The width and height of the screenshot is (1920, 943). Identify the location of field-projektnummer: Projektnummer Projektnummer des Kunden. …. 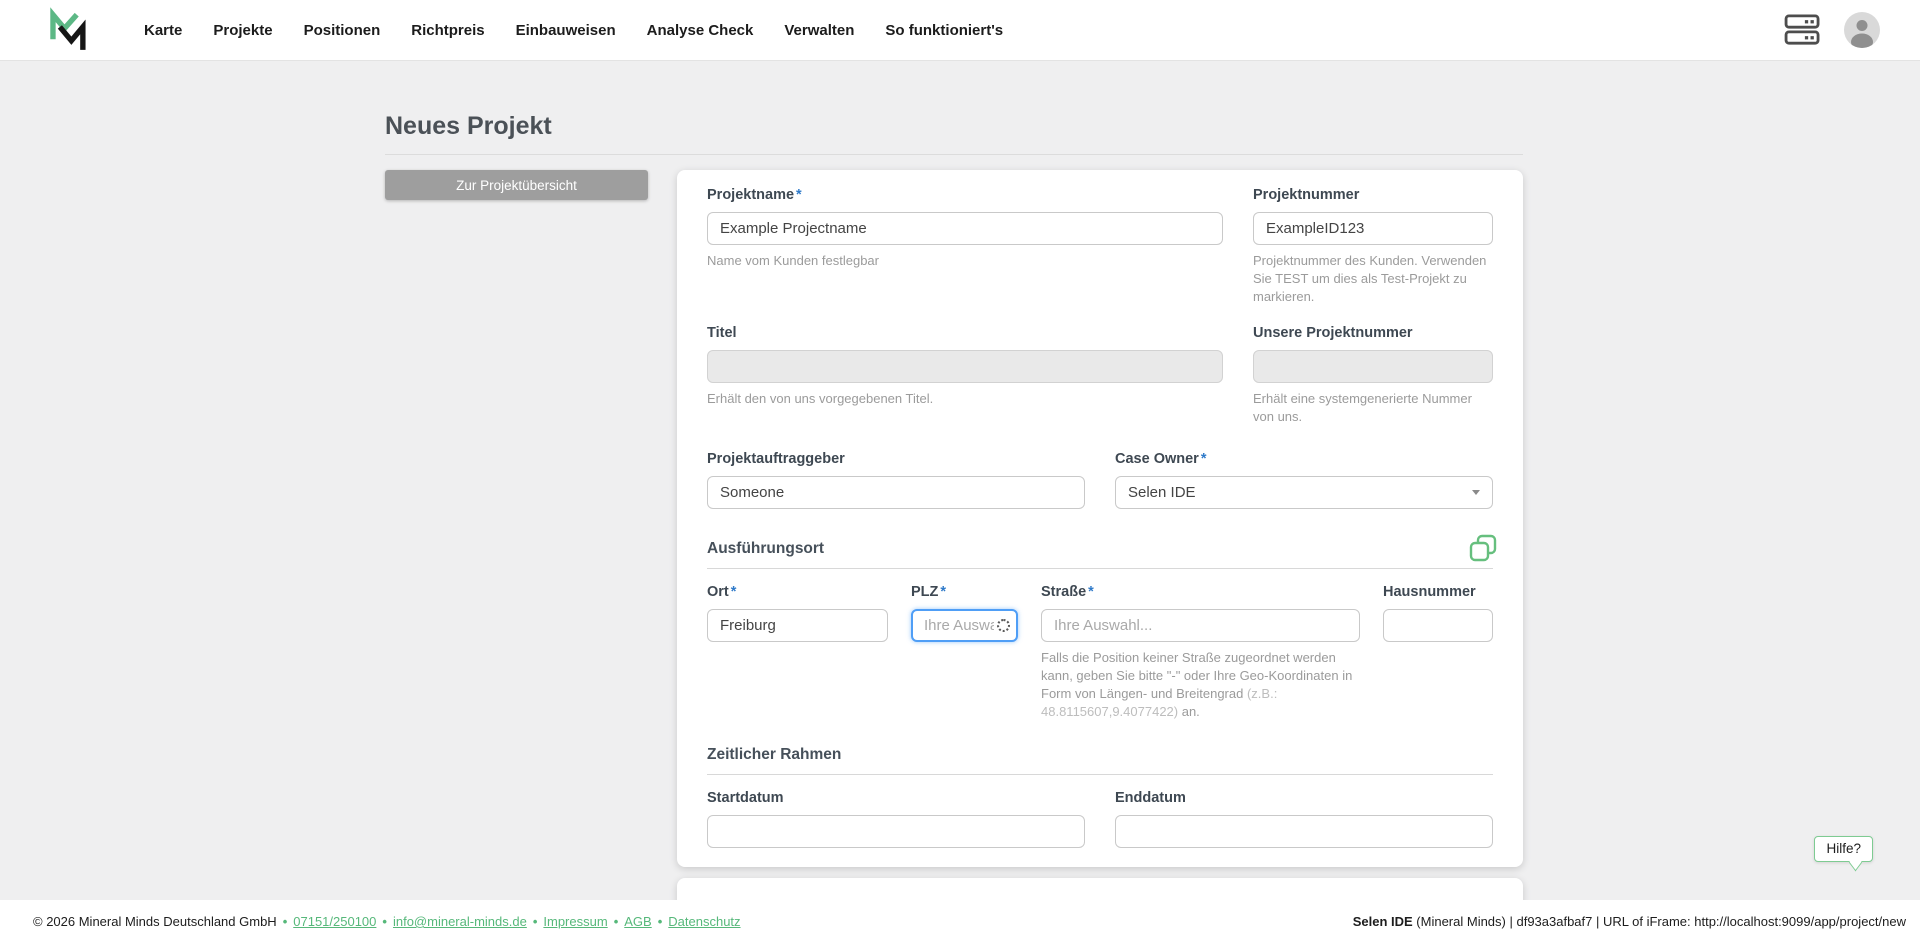
(1373, 246).